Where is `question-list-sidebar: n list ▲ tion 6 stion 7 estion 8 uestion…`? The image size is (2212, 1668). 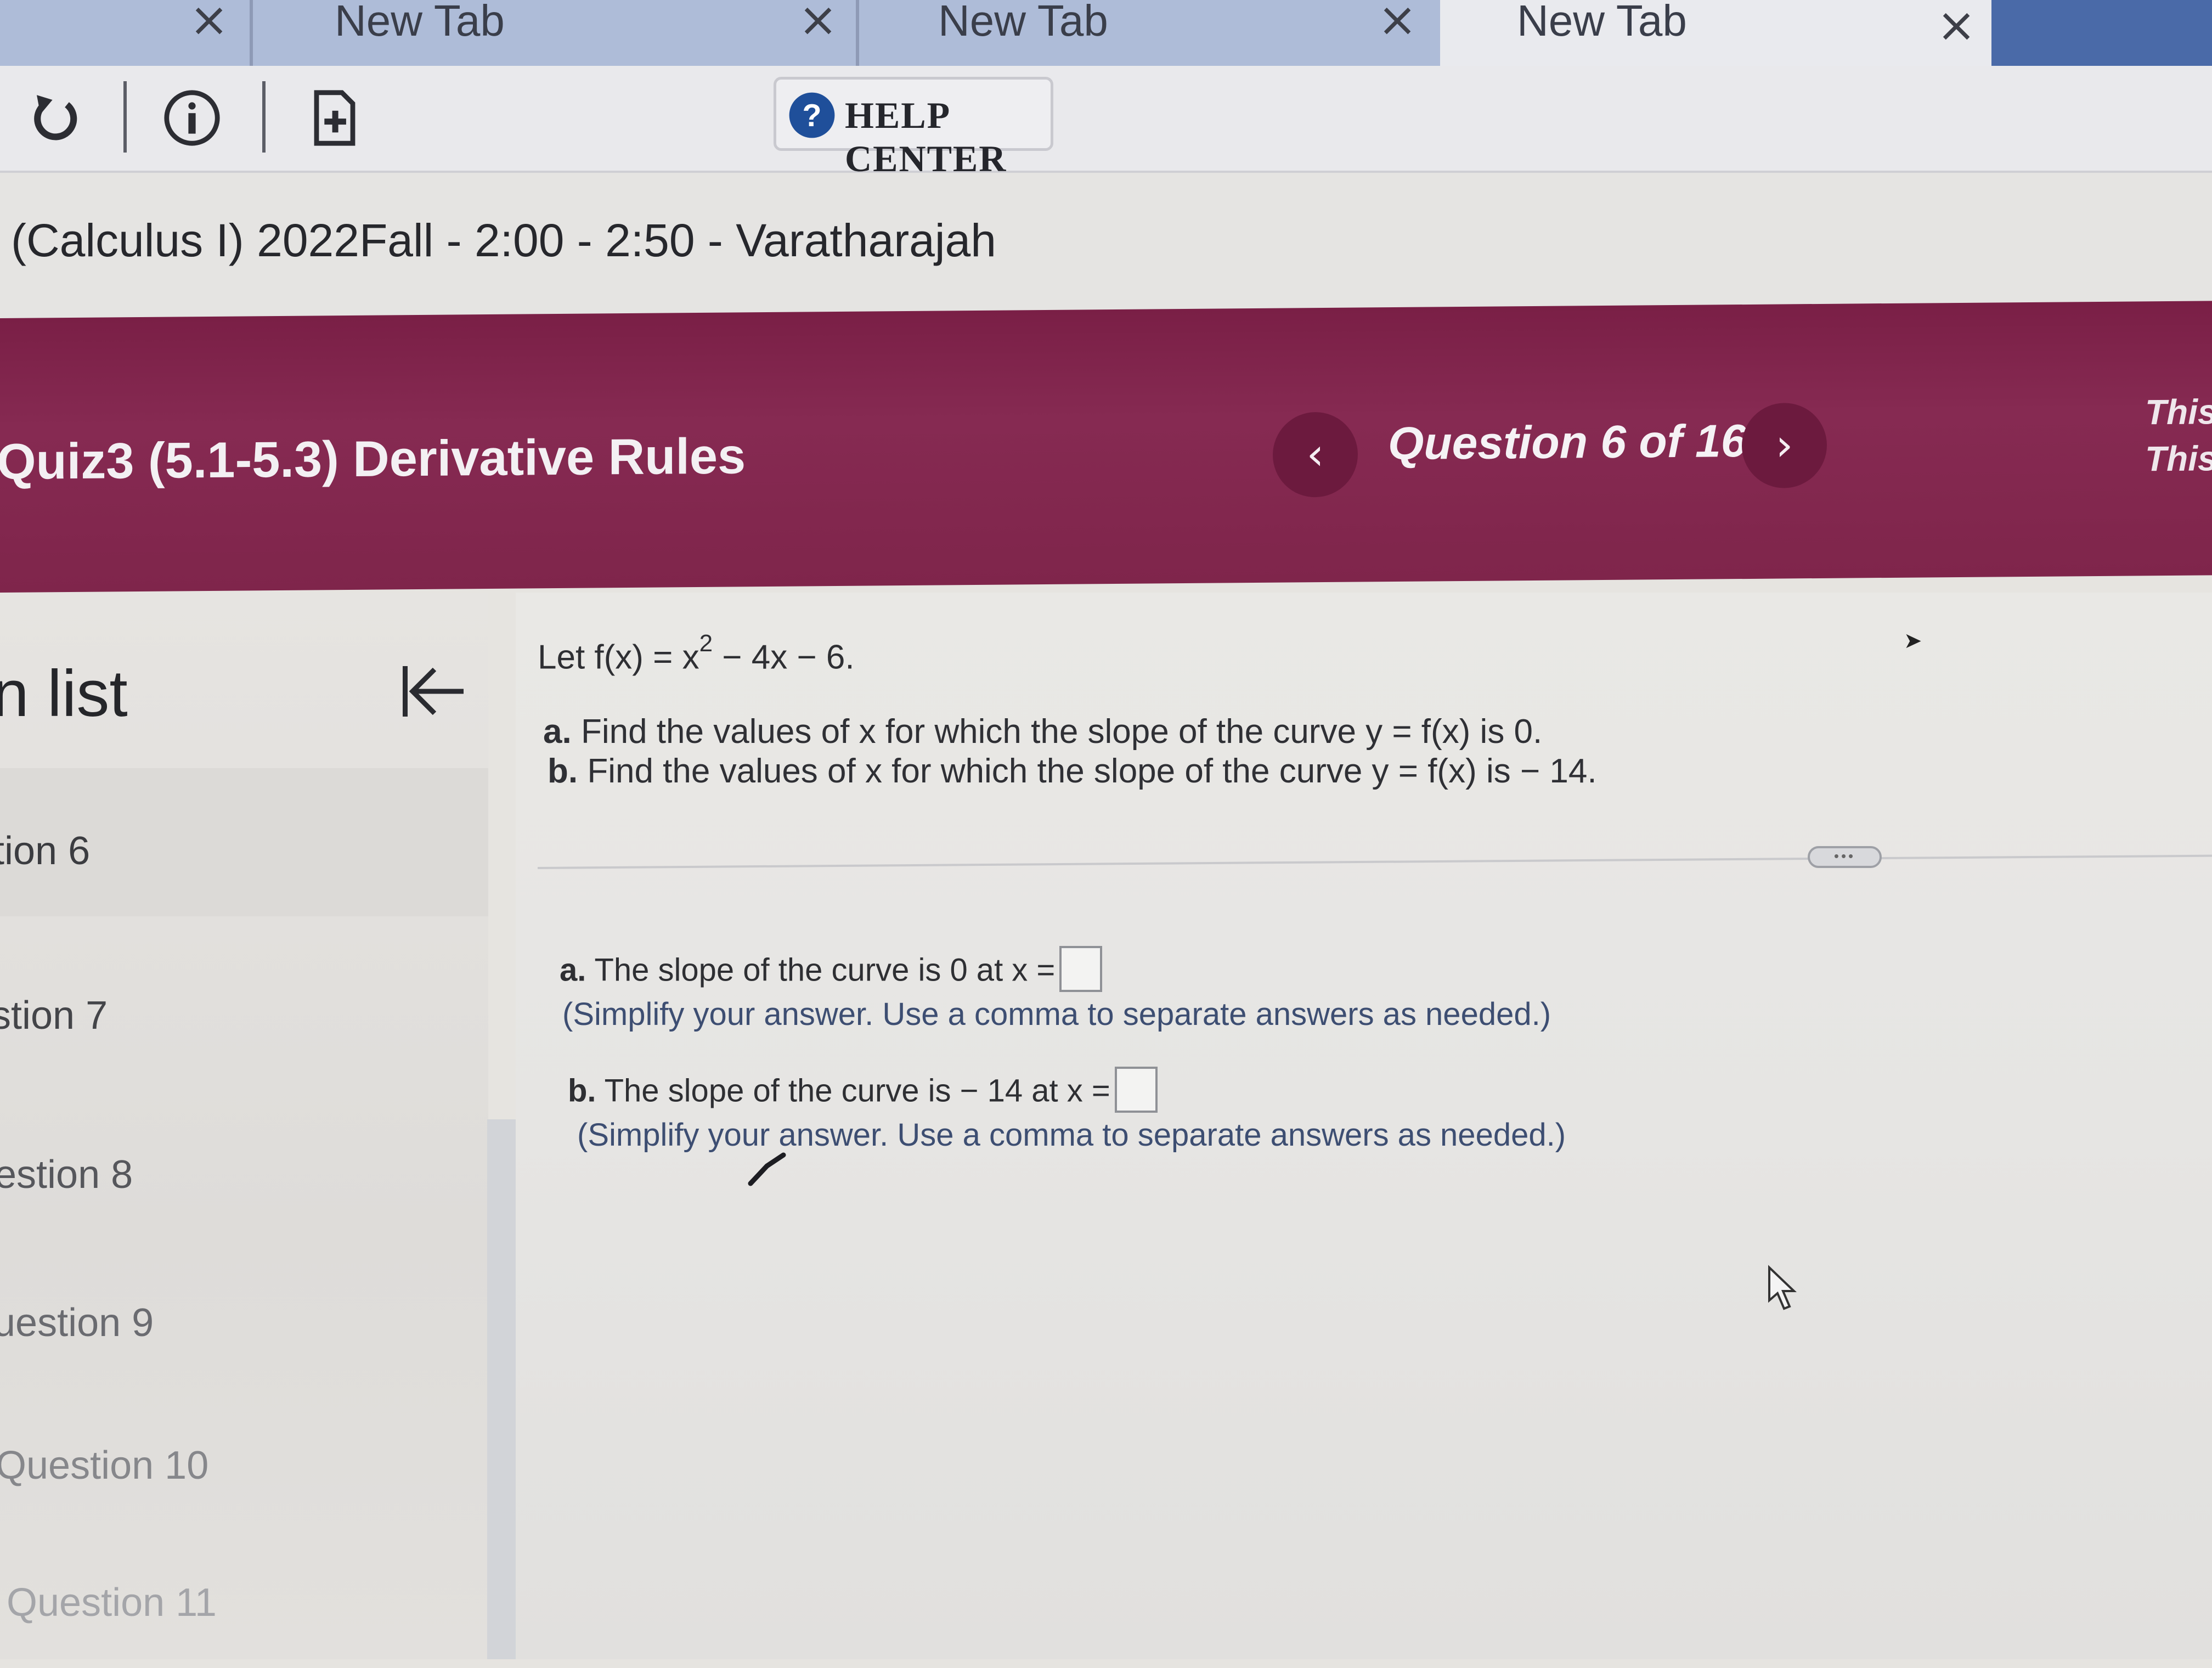 question-list-sidebar: n list ▲ tion 6 stion 7 estion 8 uestion… is located at coordinates (244, 1126).